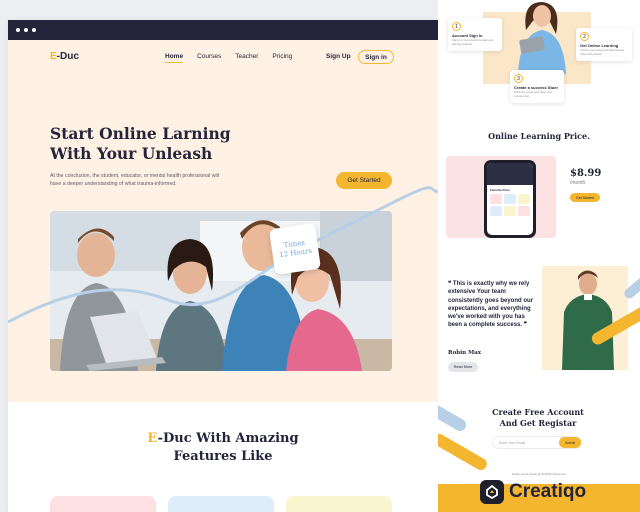 Image resolution: width=640 pixels, height=512 pixels. I want to click on teacher-illustration, so click(542, 38).